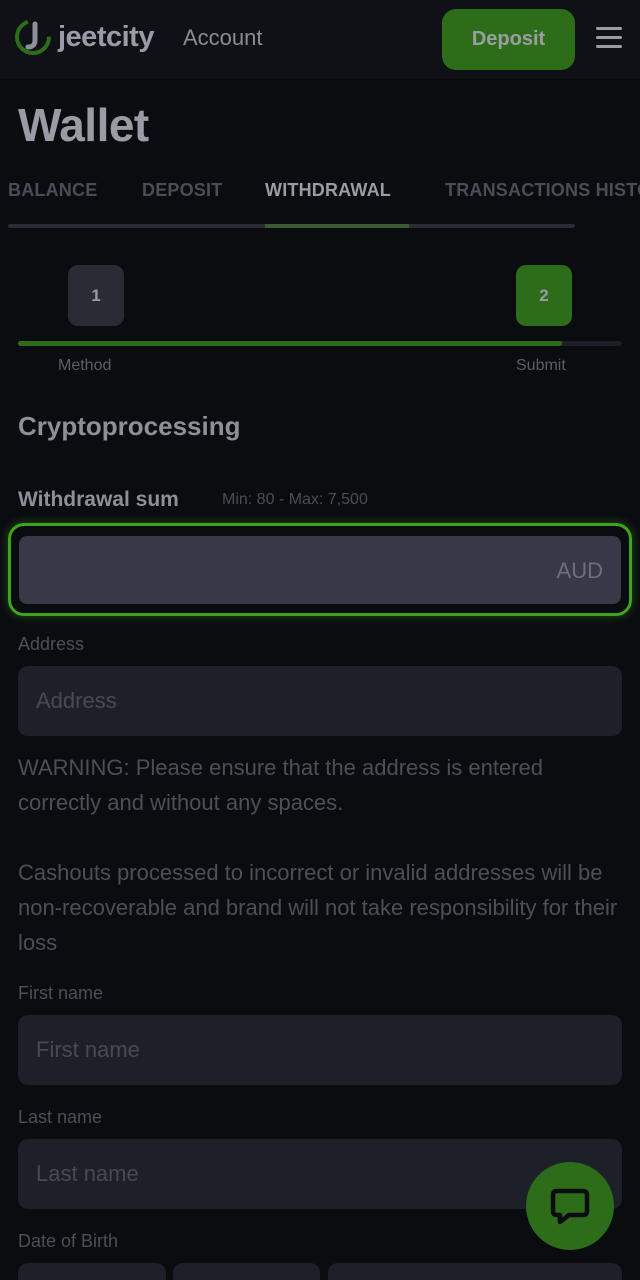 The image size is (640, 1280). Describe the element at coordinates (83, 125) in the screenshot. I see `page-title: Wallet` at that location.